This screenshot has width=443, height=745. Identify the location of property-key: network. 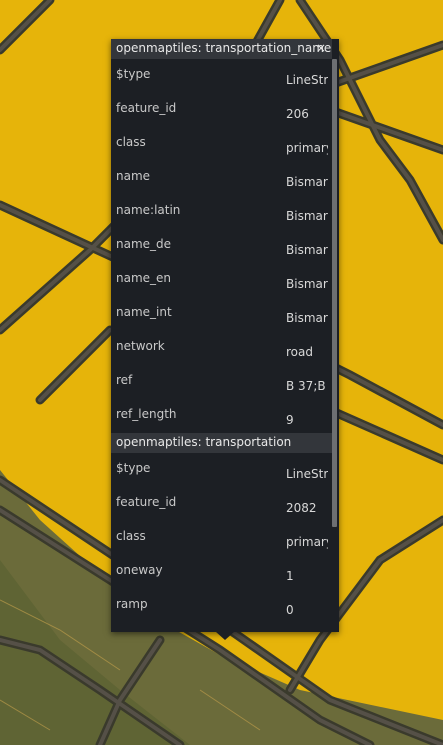
(140, 346).